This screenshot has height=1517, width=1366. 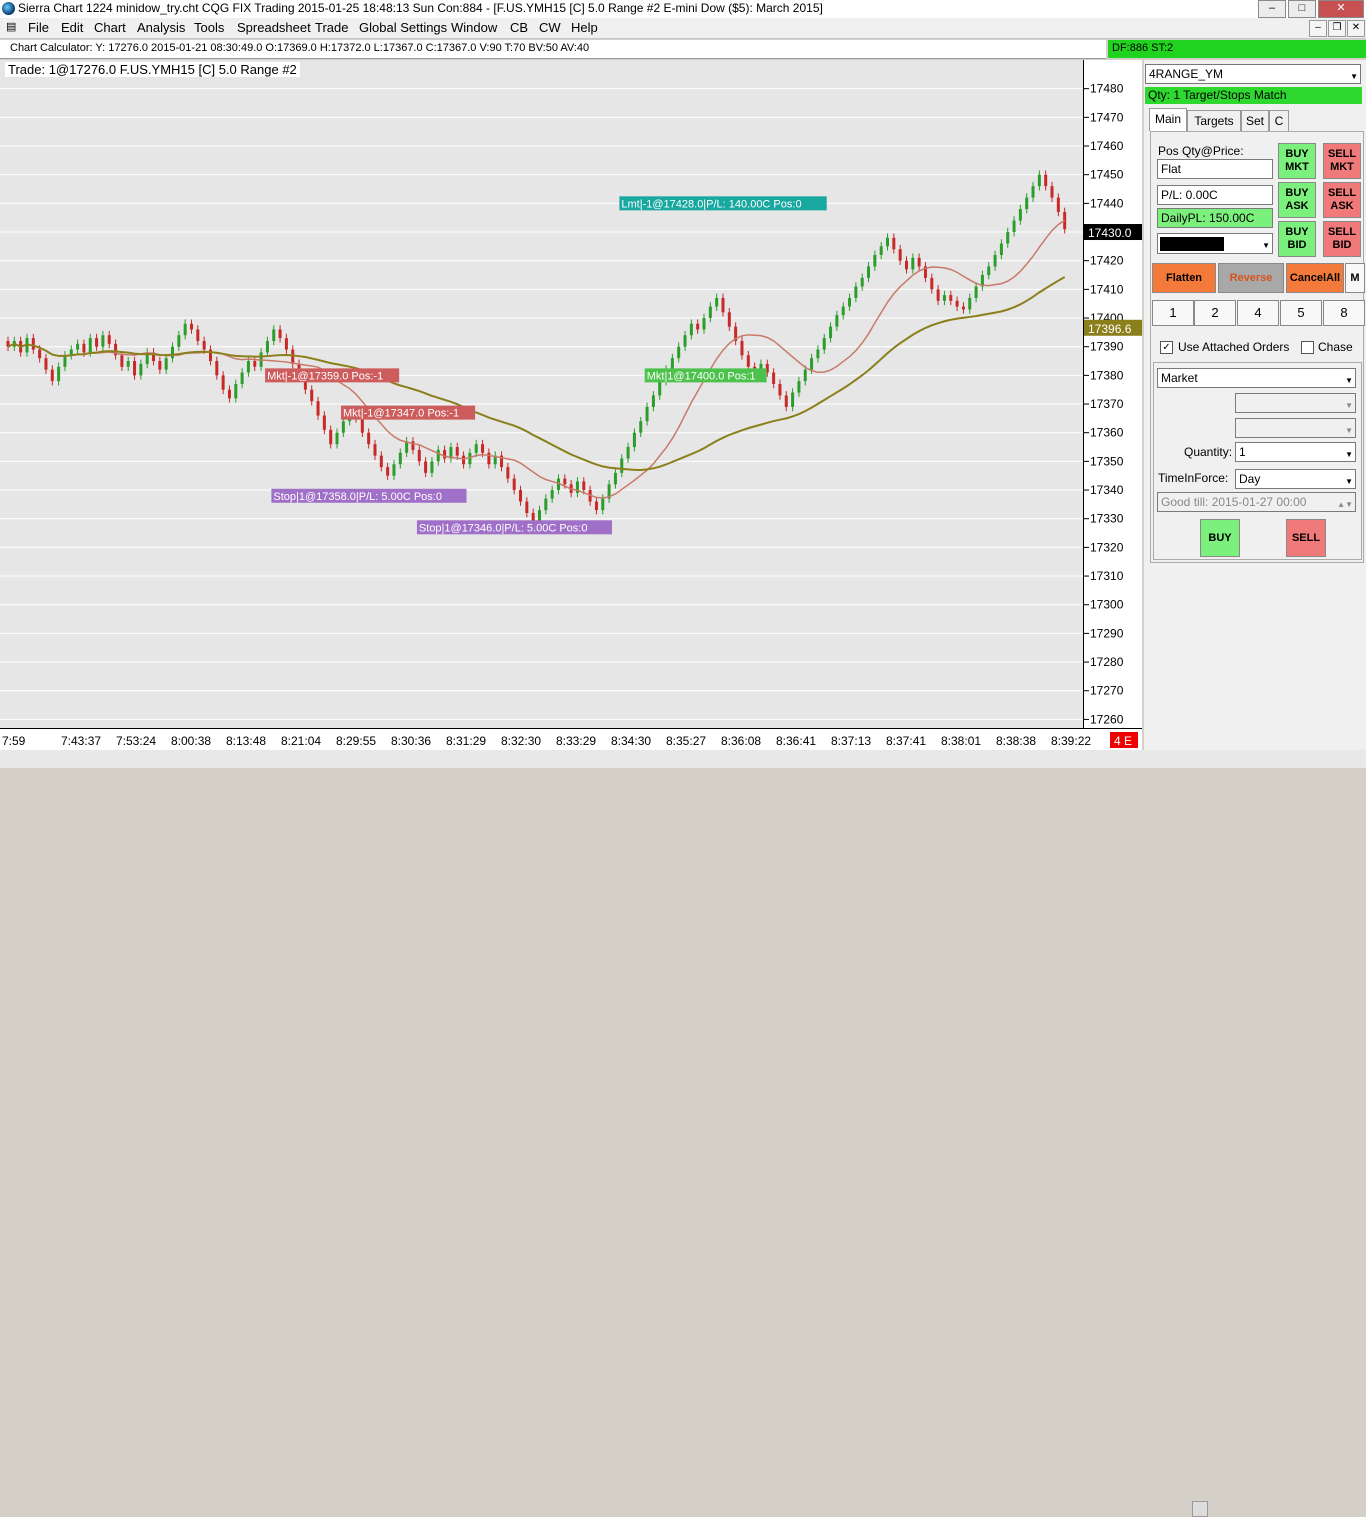 I want to click on chase-checkbox, so click(x=1307, y=347).